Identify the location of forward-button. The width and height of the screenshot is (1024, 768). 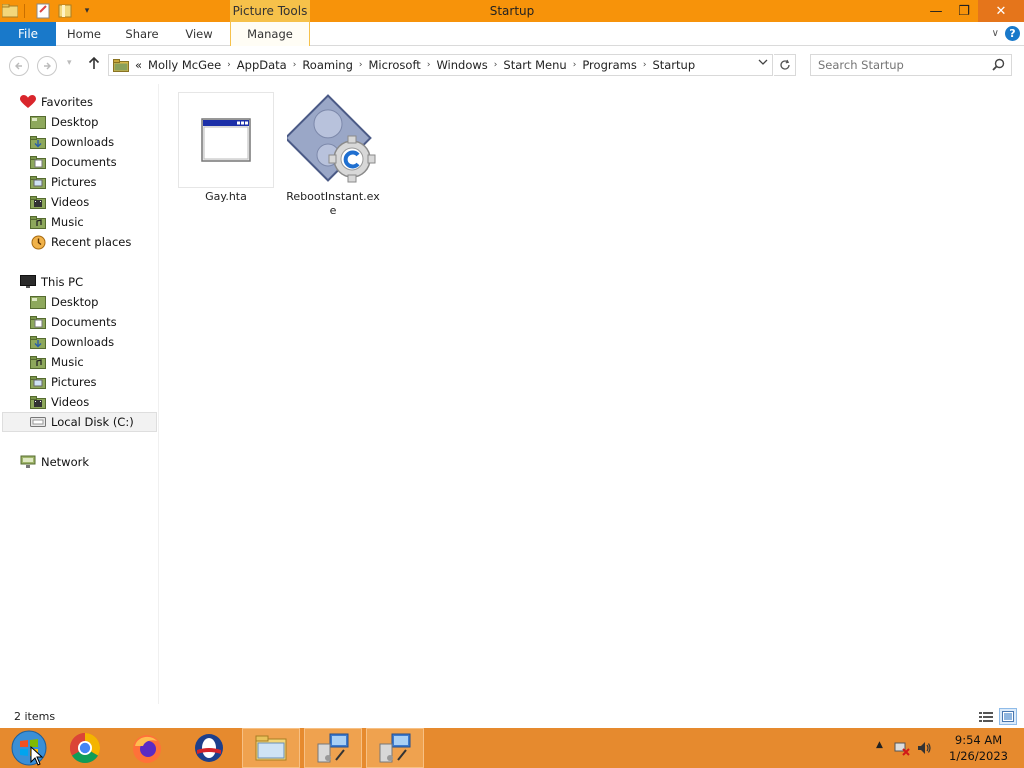
(47, 66).